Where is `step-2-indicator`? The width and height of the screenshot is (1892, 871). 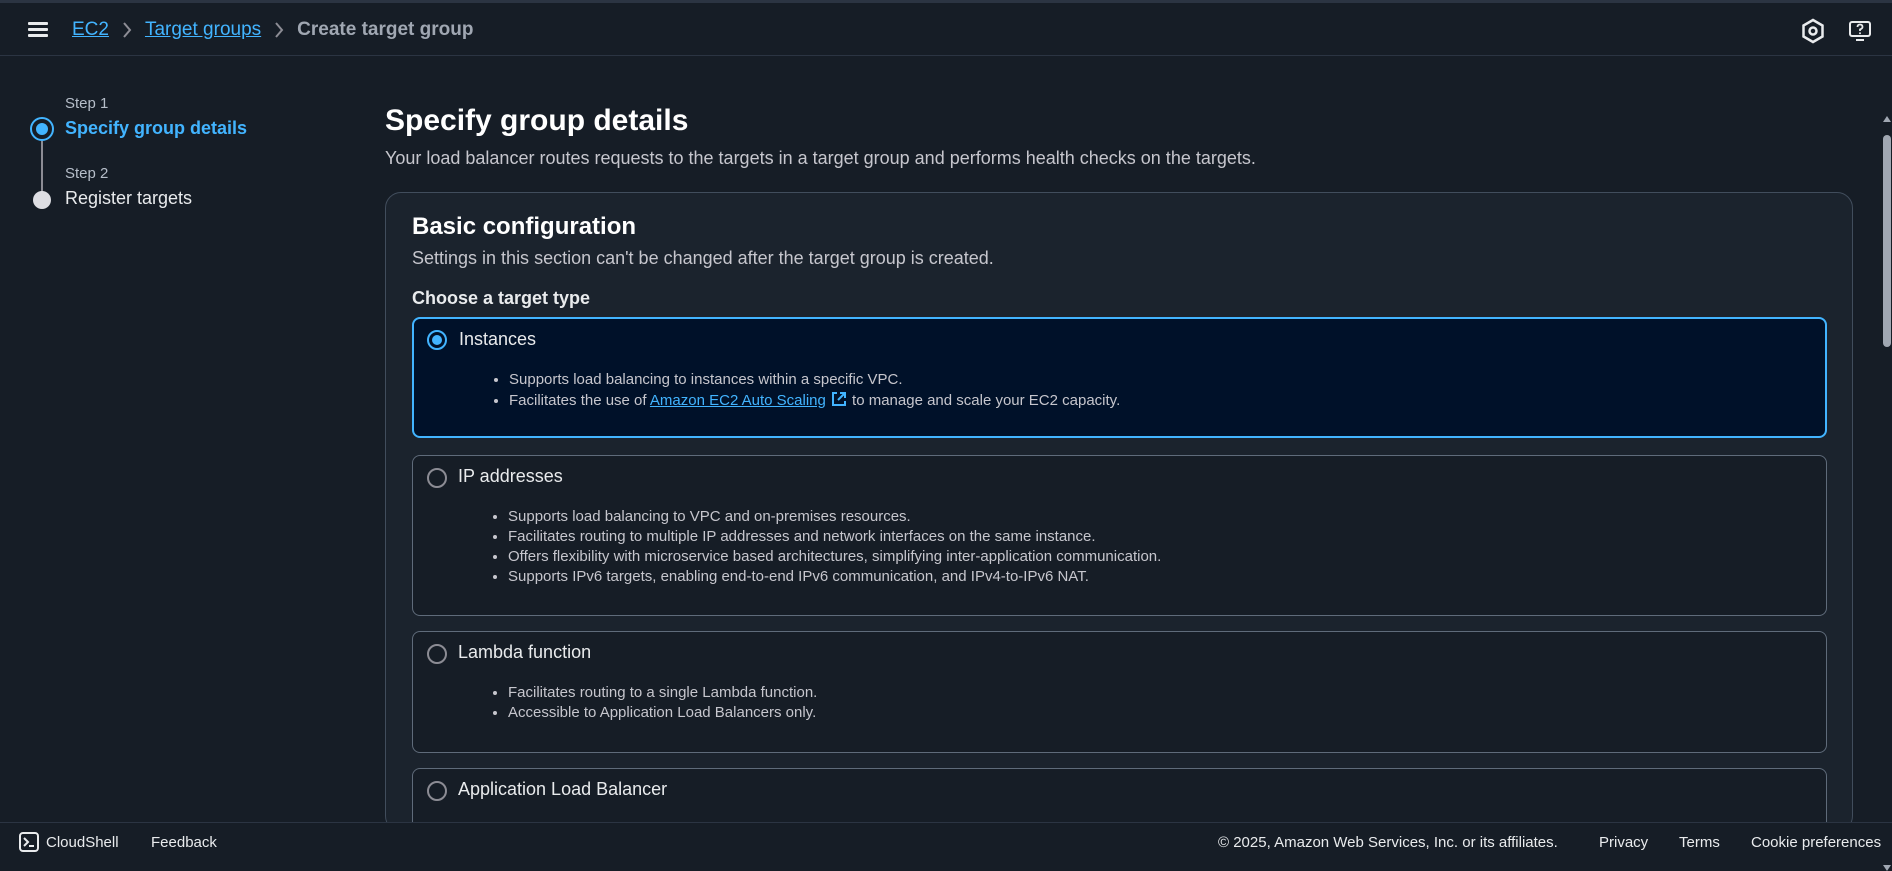
step-2-indicator is located at coordinates (42, 200).